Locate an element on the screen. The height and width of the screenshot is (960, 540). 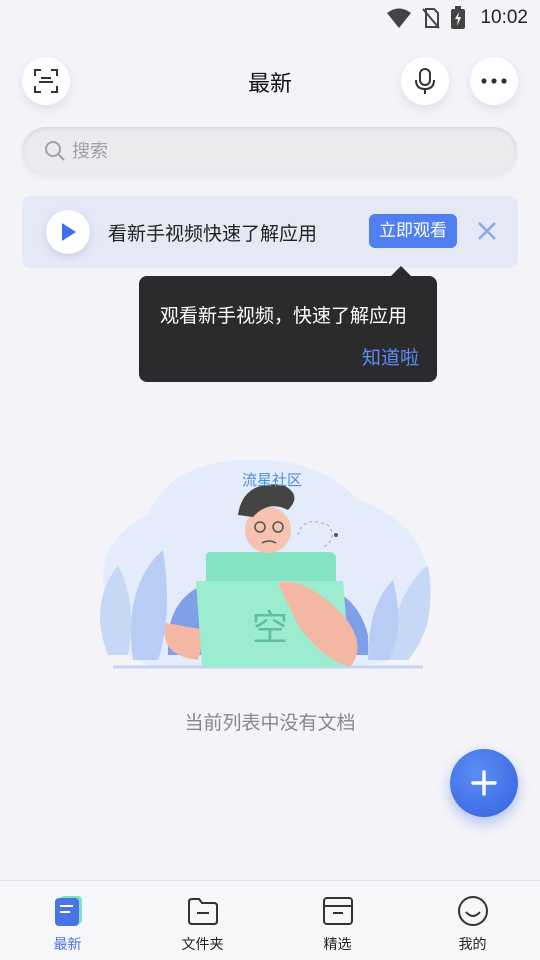
search-input is located at coordinates (262, 151).